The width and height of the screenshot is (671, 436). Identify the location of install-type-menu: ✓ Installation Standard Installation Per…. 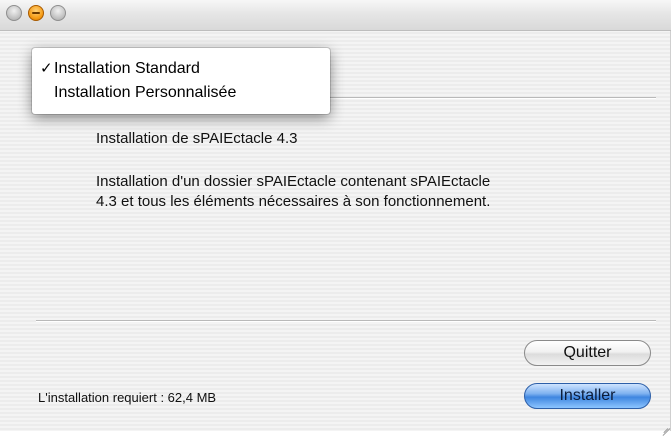
(181, 81).